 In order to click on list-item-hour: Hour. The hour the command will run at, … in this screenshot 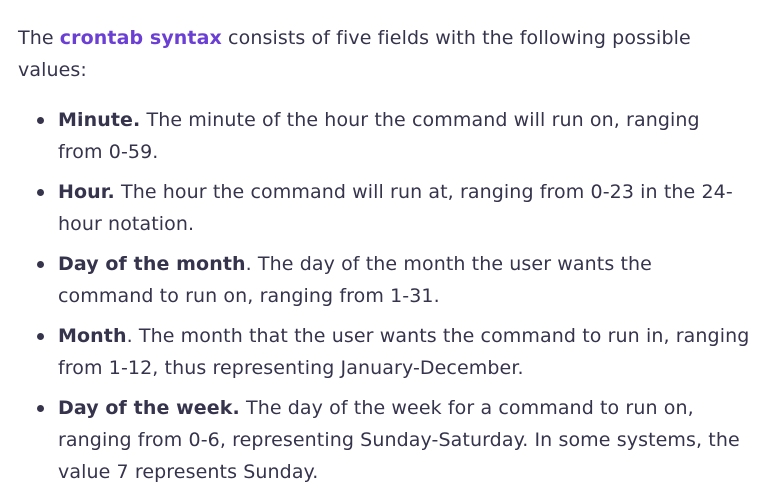, I will do `click(393, 208)`.